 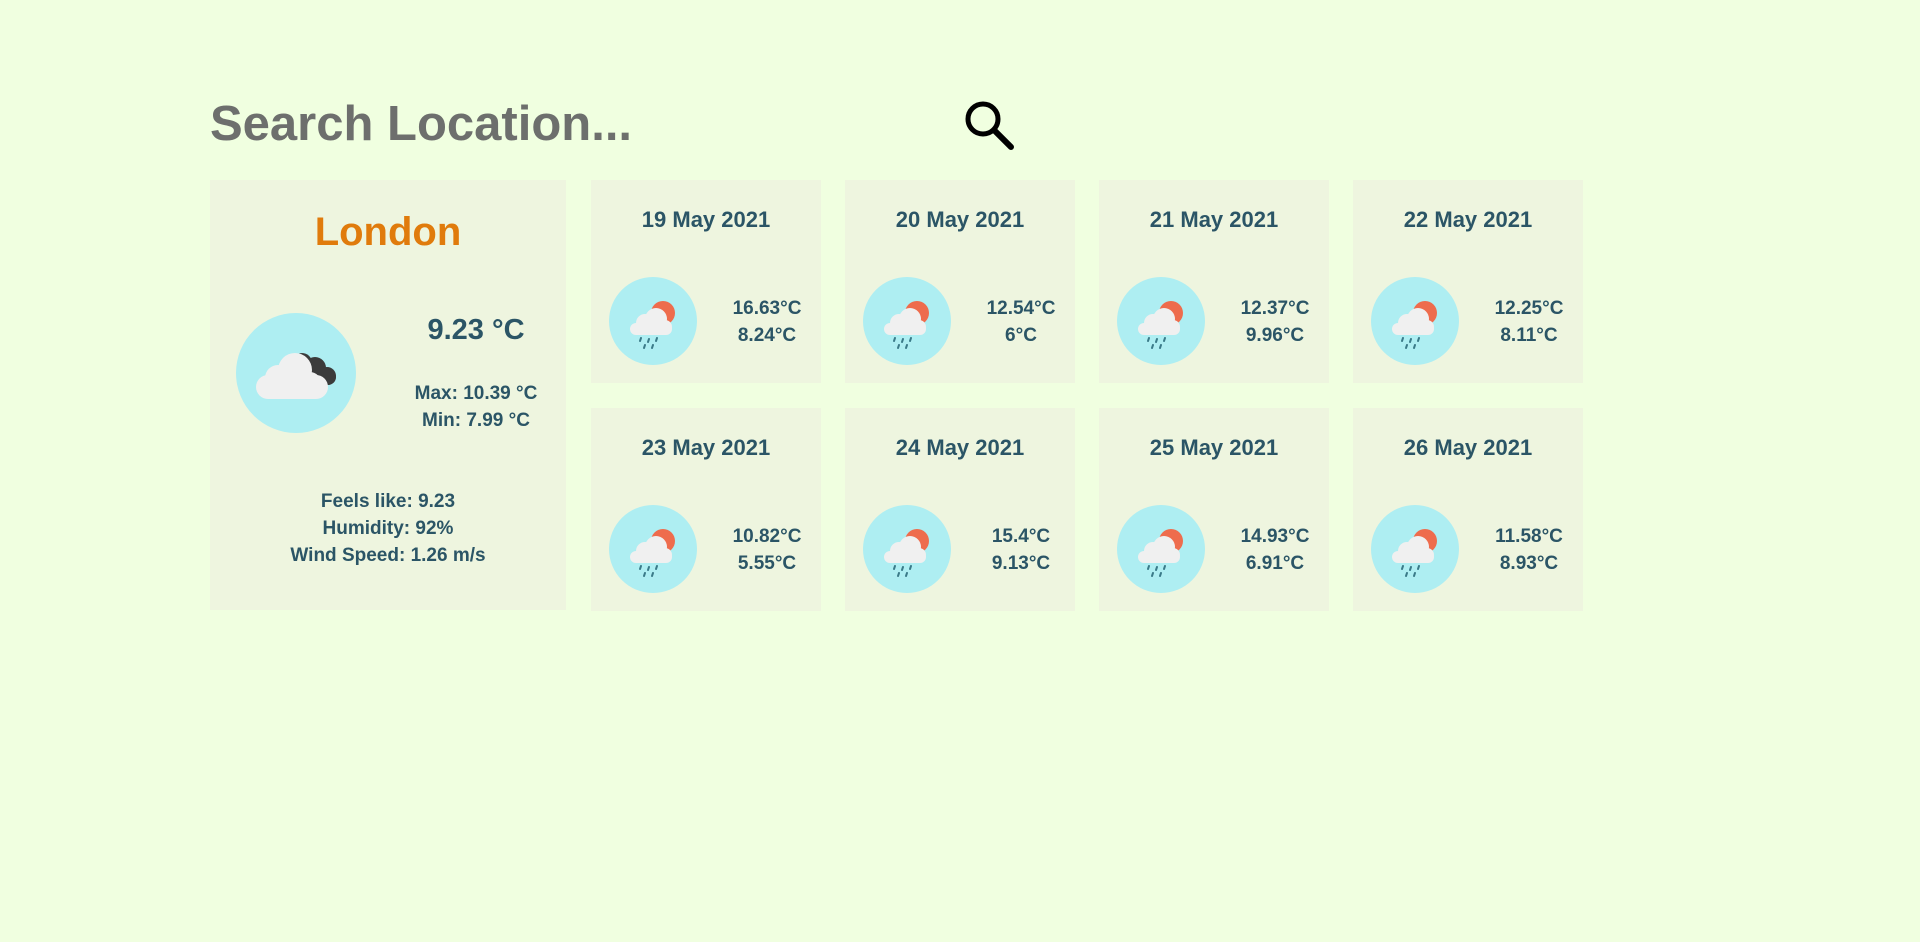 I want to click on forecast-date: 20 May 2021, so click(x=960, y=219).